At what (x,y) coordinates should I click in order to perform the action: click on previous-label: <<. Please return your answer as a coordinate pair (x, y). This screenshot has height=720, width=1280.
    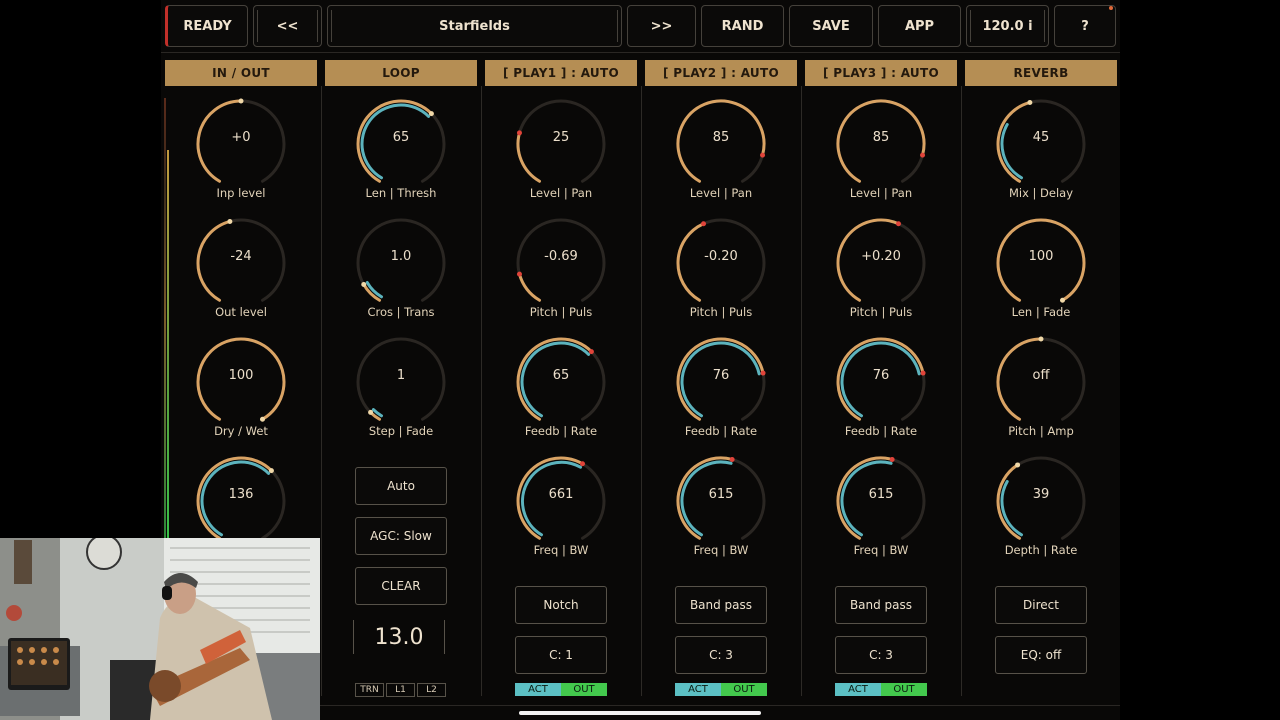
    Looking at the image, I should click on (287, 26).